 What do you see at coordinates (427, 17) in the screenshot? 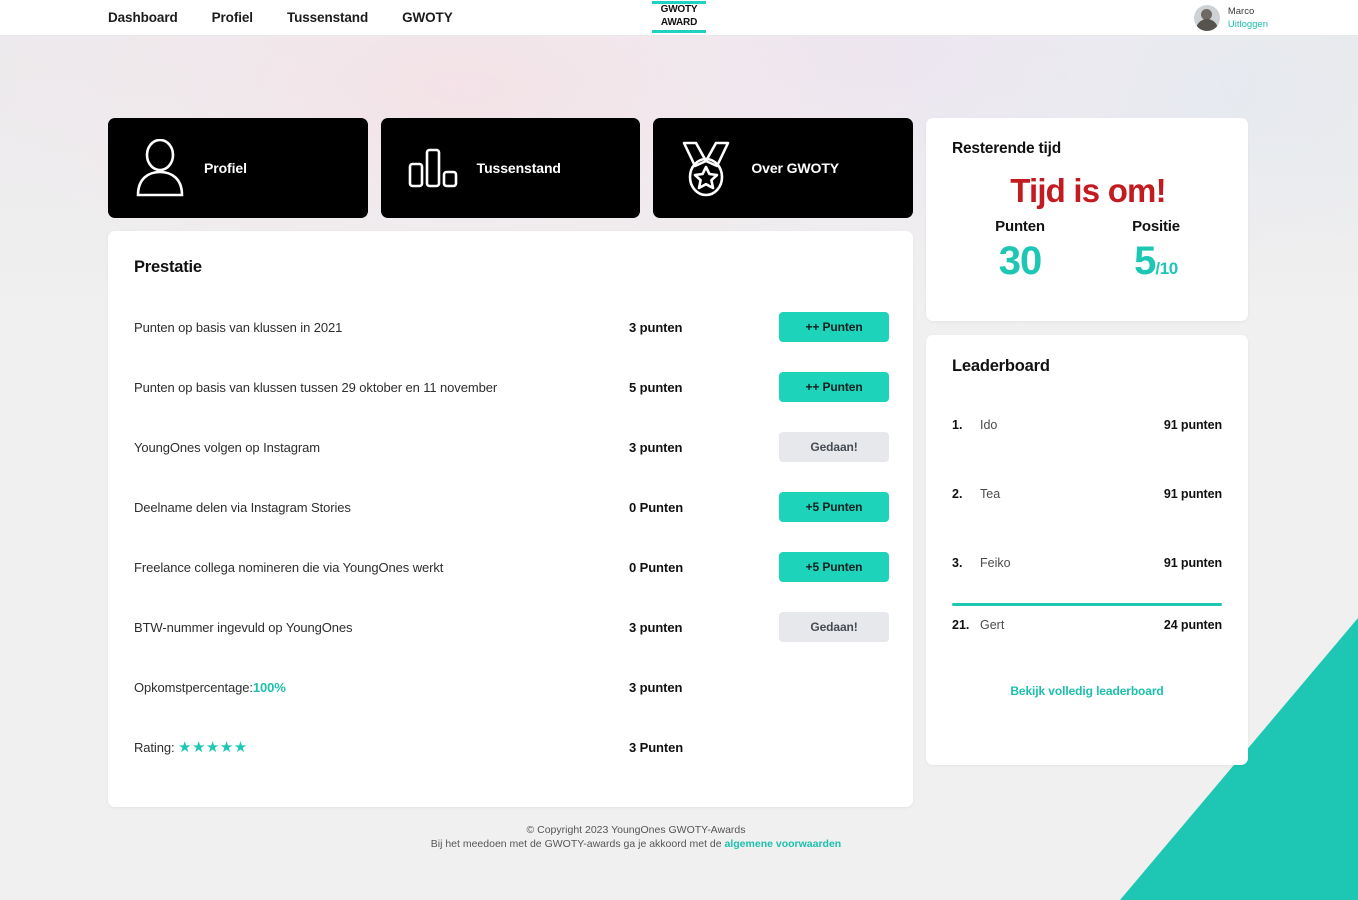
I see `nav-link-gwoty: GWOTY` at bounding box center [427, 17].